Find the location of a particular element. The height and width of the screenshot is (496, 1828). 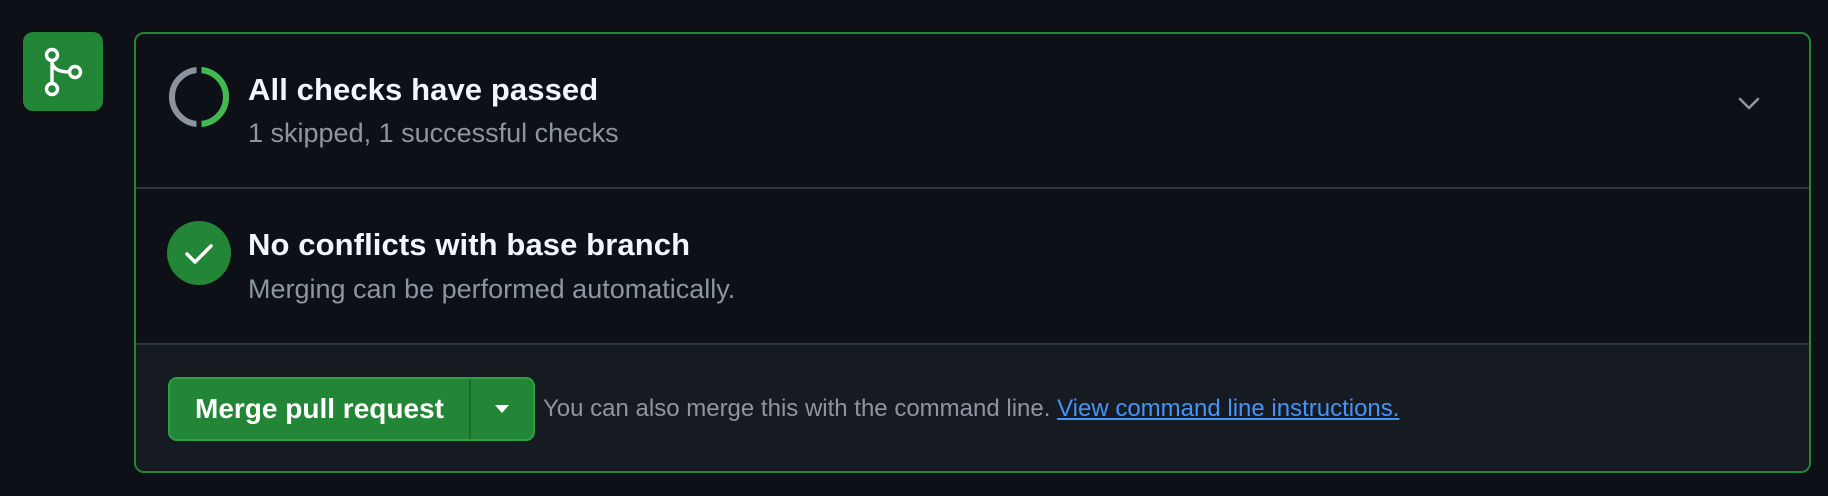

merge-method-dropdown is located at coordinates (501, 409).